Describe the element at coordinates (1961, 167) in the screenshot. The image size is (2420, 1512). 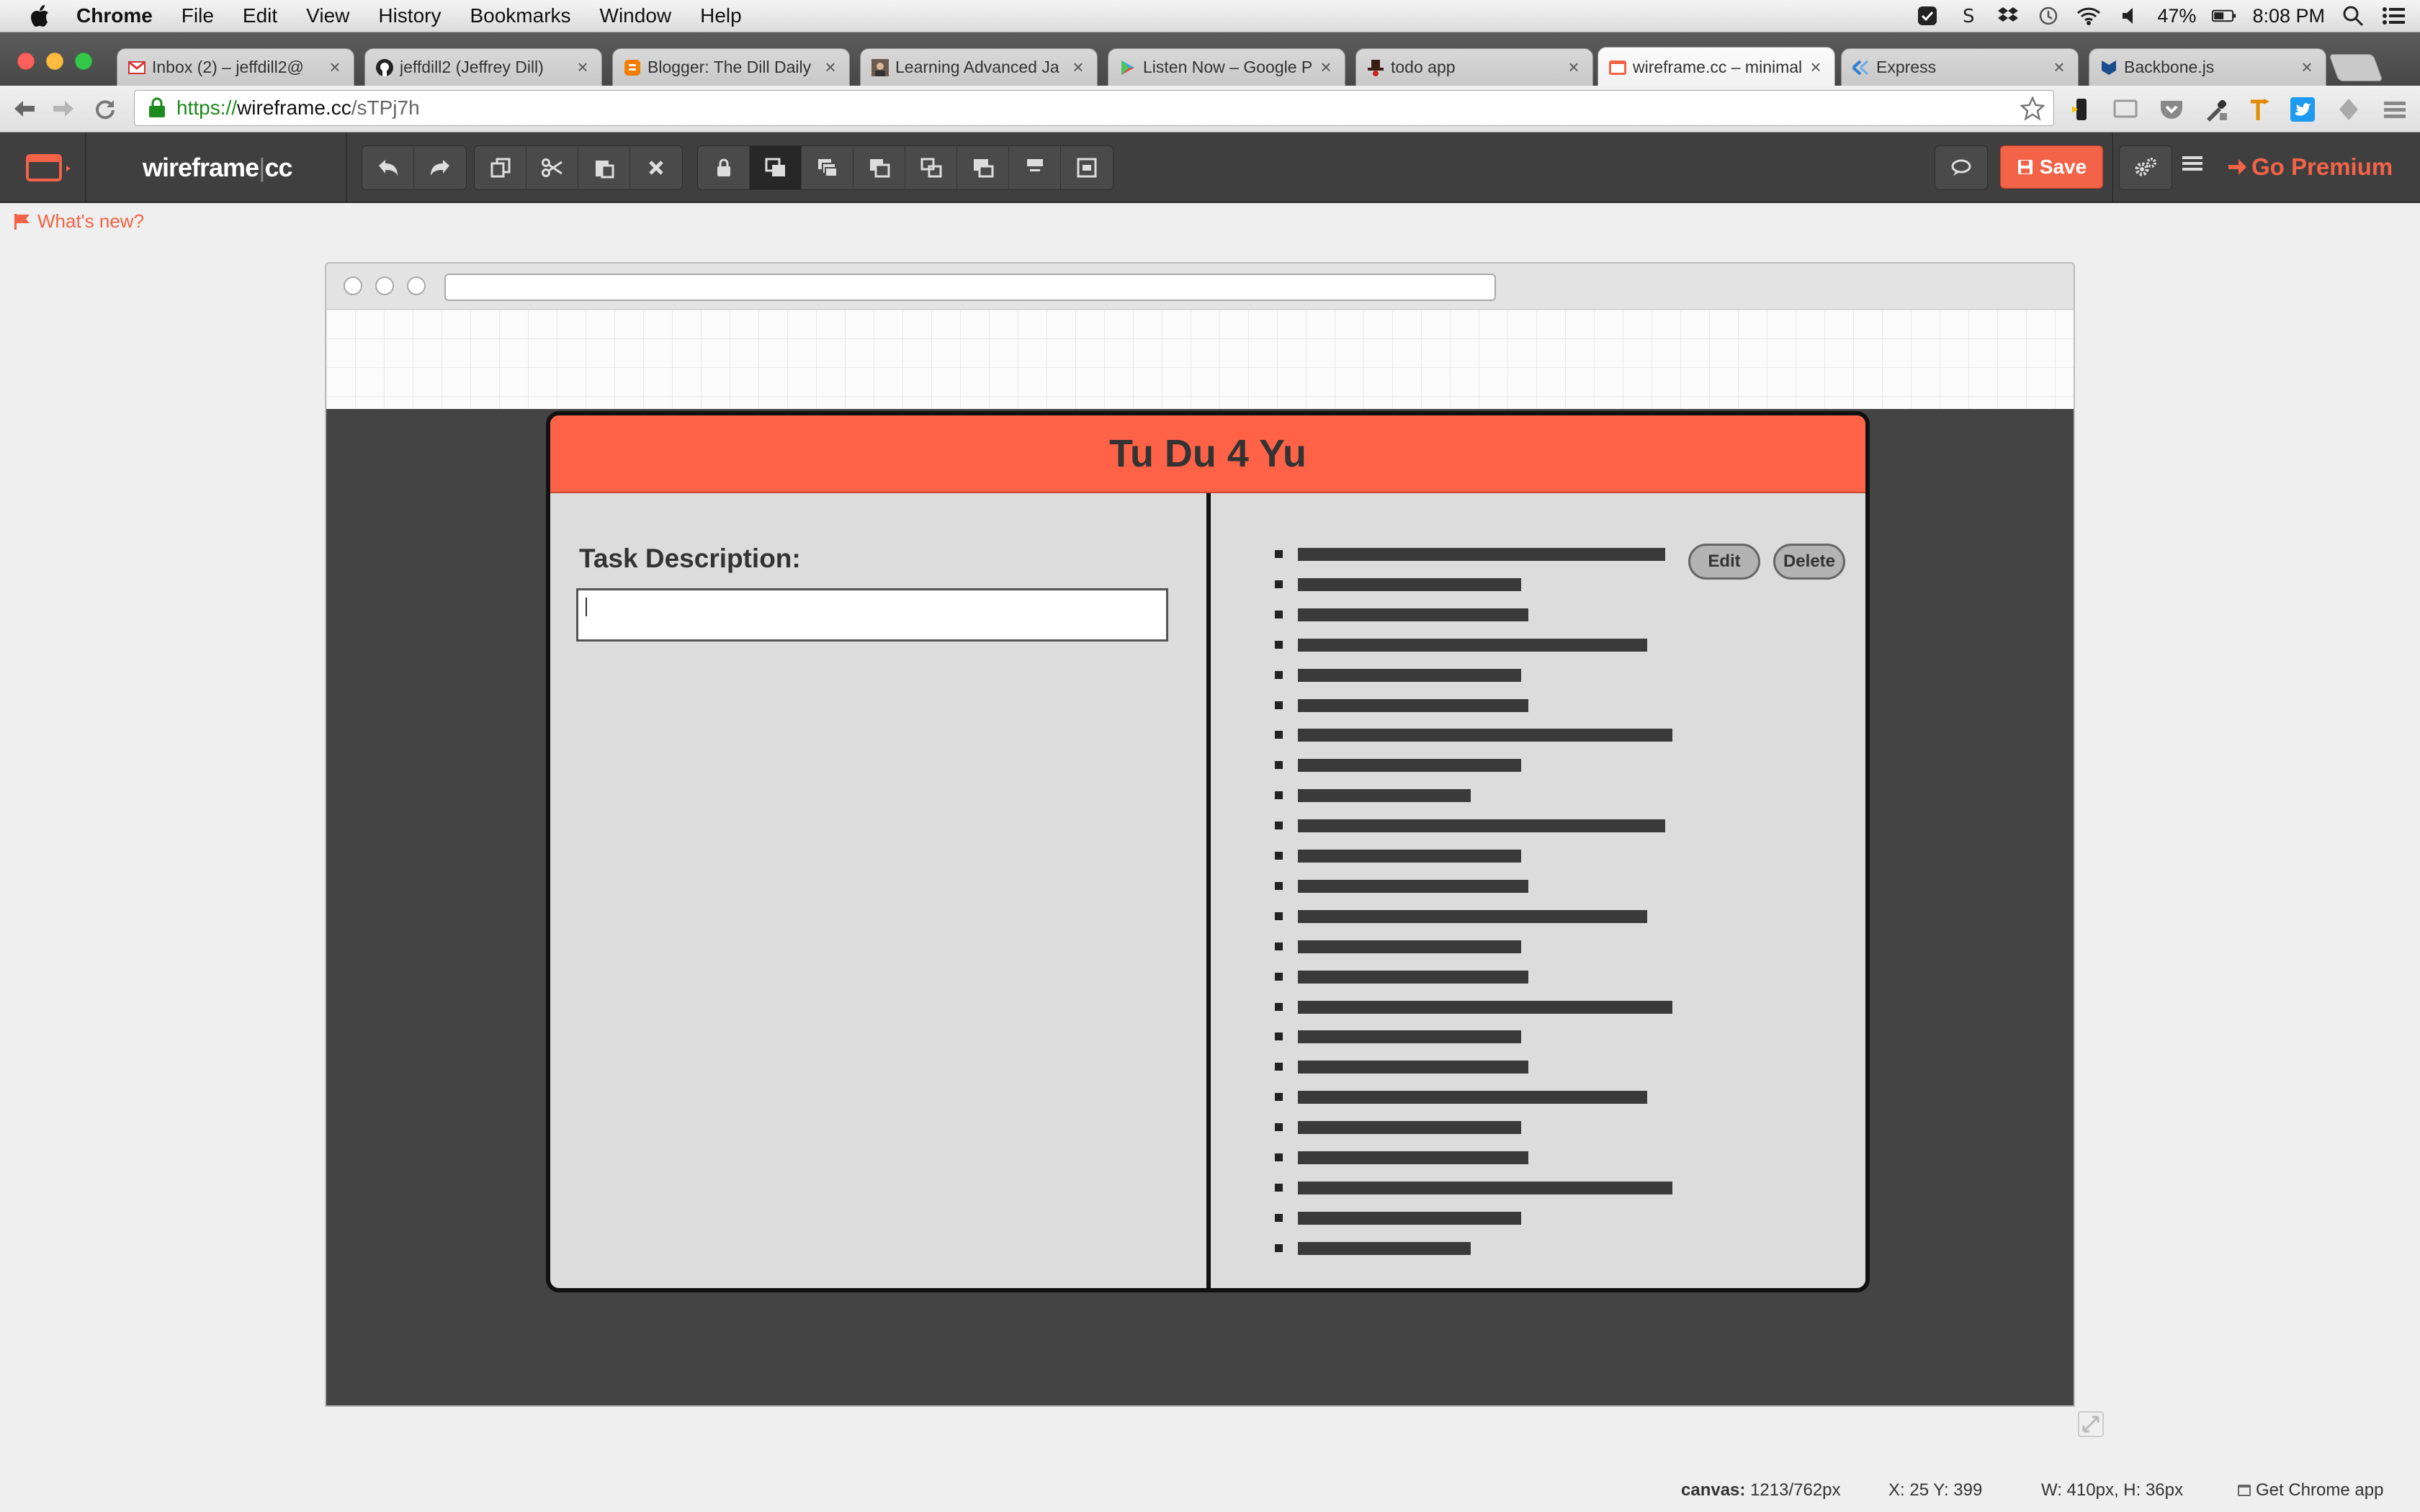
I see `comment-button` at that location.